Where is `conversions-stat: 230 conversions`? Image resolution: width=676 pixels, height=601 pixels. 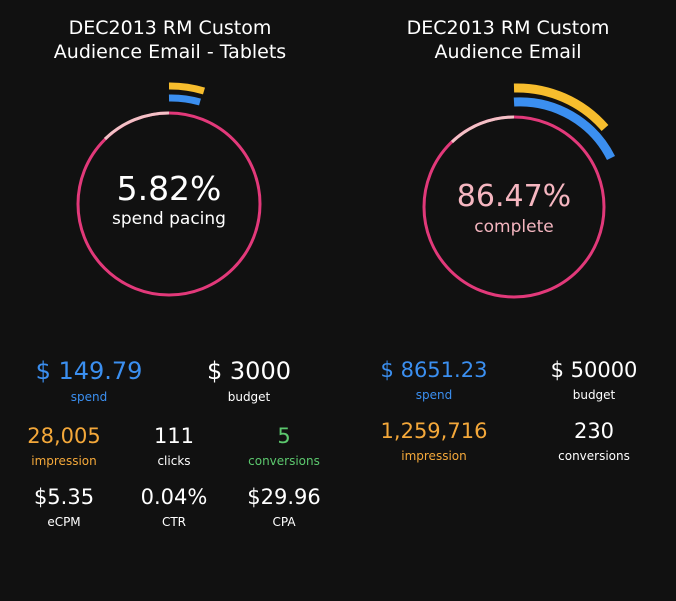
conversions-stat: 230 conversions is located at coordinates (594, 441).